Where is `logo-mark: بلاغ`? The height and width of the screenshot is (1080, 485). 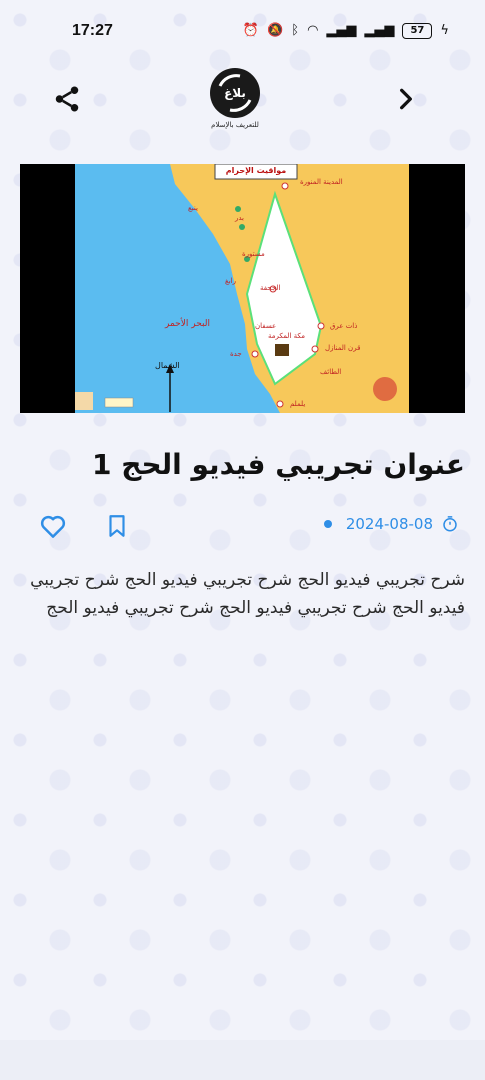
logo-mark: بلاغ is located at coordinates (235, 93).